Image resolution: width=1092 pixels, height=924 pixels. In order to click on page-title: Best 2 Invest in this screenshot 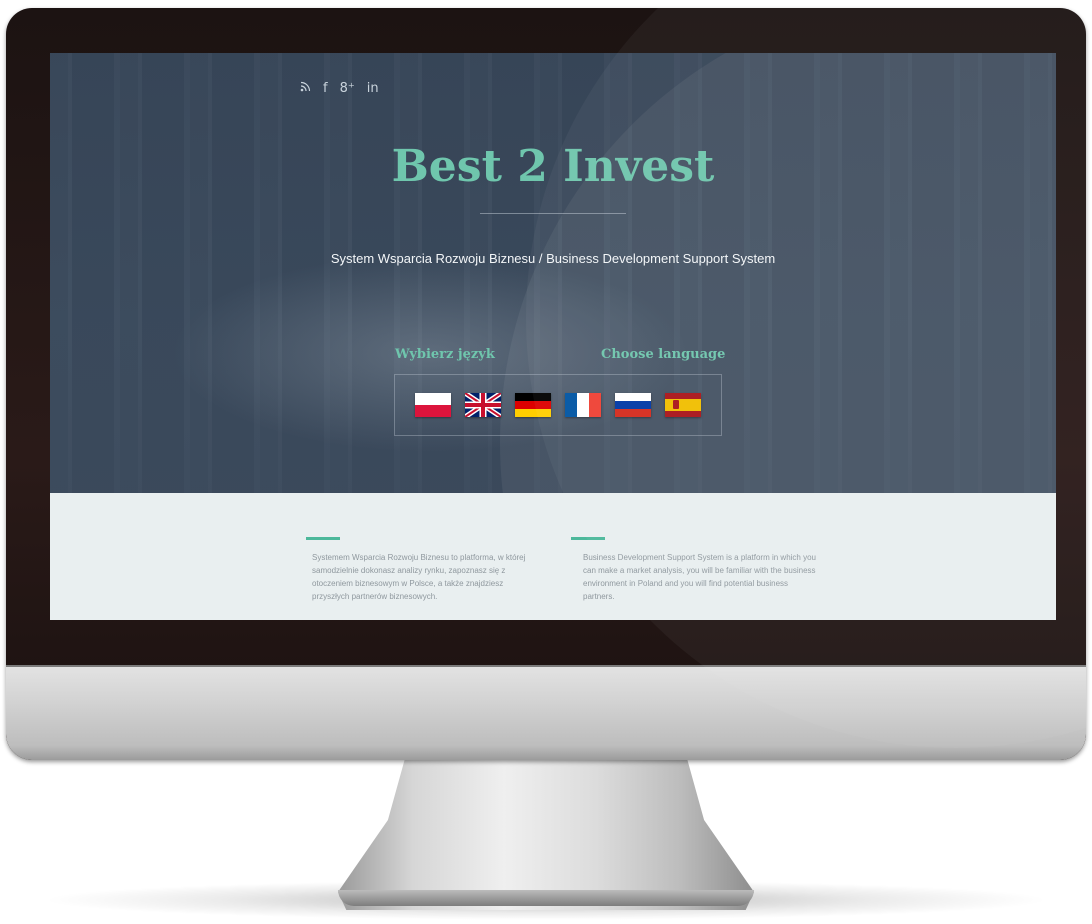, I will do `click(553, 166)`.